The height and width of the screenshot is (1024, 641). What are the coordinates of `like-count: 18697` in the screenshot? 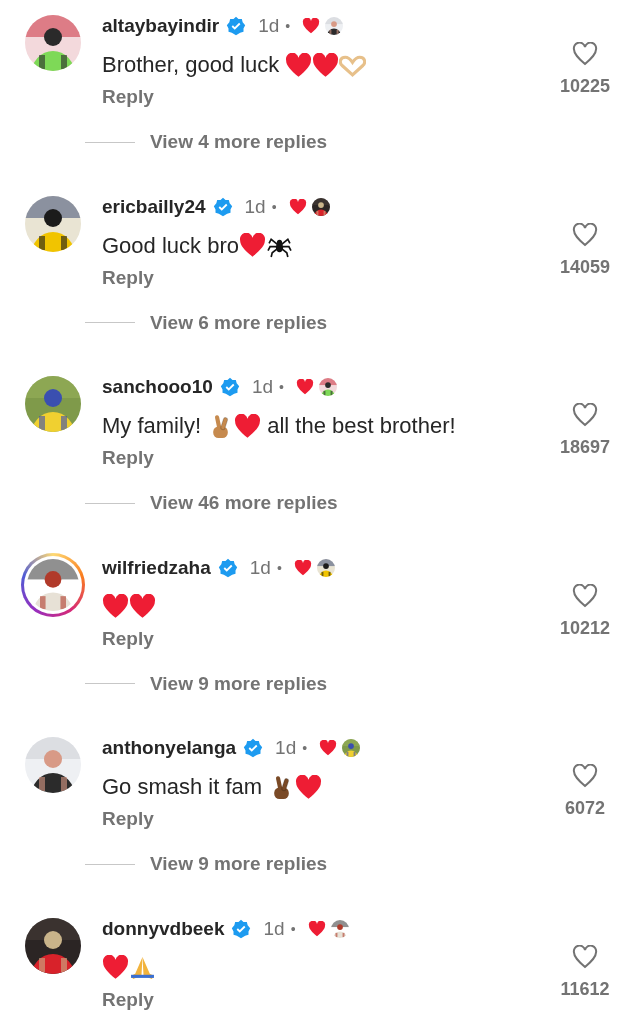 It's located at (585, 447).